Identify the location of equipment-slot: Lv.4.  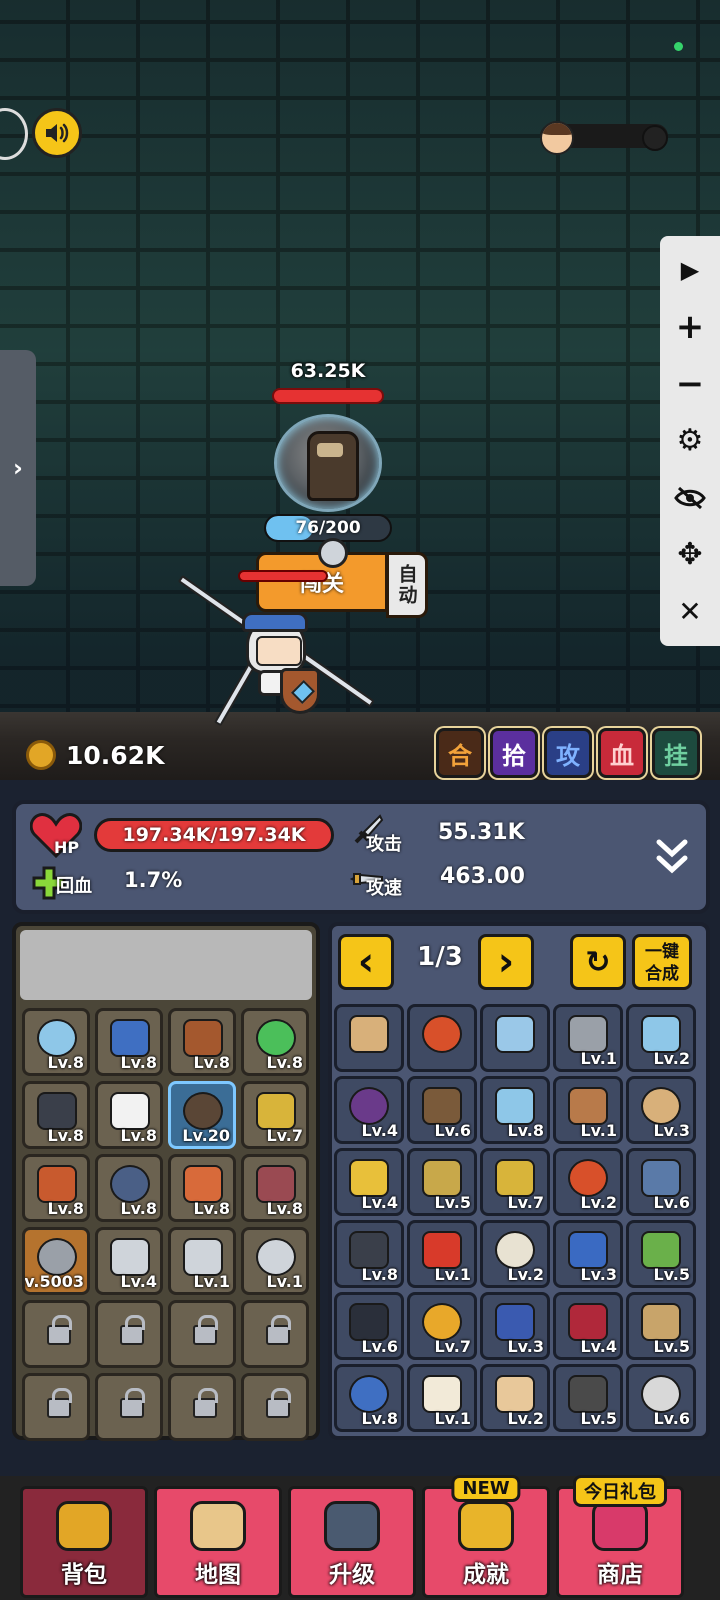
(129, 1261).